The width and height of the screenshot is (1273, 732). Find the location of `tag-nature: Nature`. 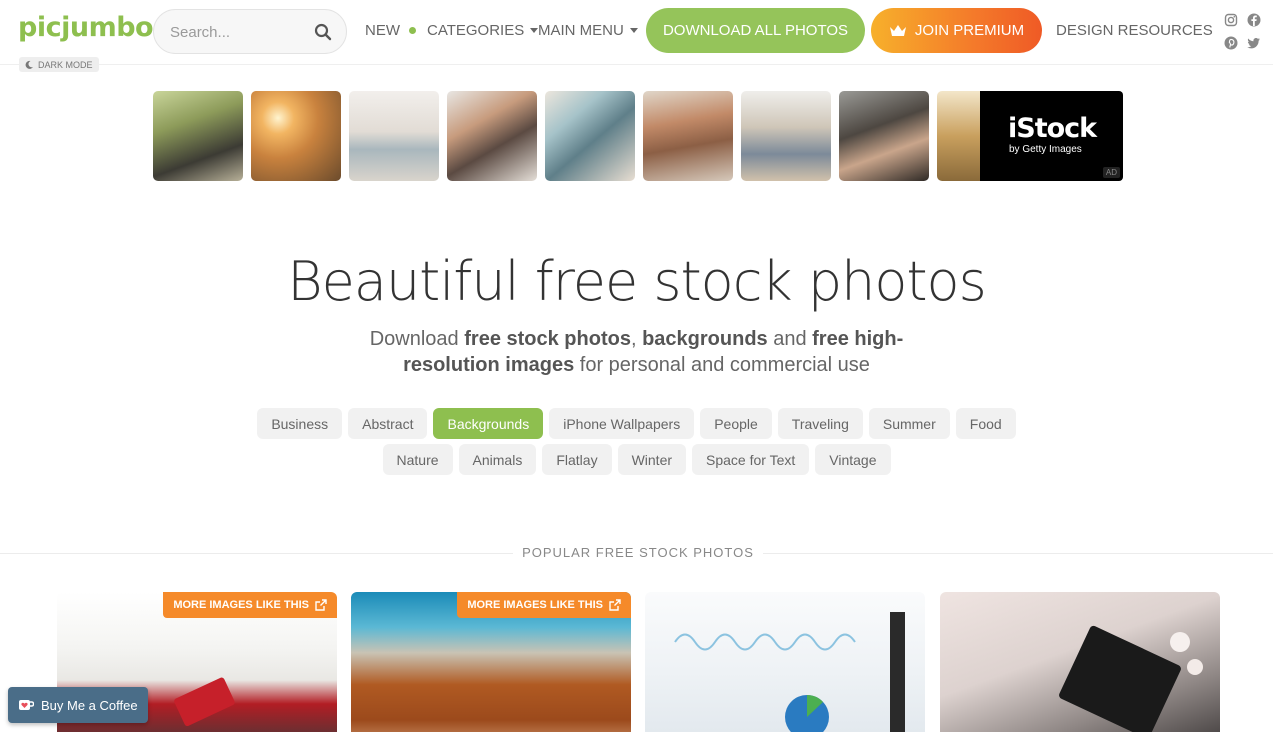

tag-nature: Nature is located at coordinates (417, 459).